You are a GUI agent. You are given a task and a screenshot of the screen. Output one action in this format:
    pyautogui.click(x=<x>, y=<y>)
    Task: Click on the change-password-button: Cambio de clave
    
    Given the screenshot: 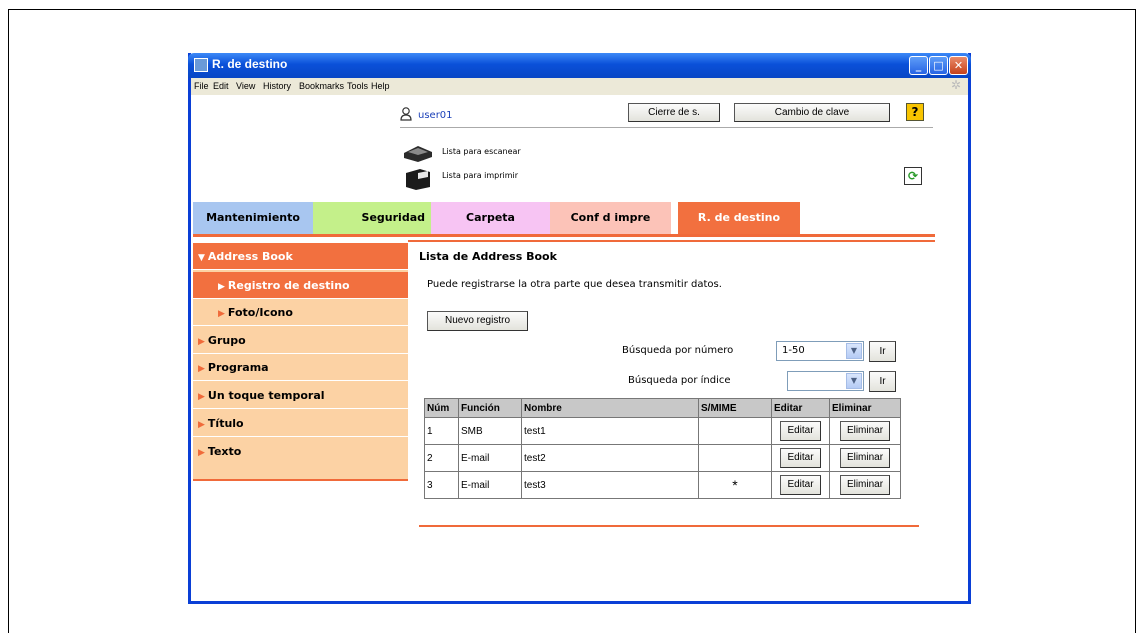 What is the action you would take?
    pyautogui.click(x=812, y=112)
    